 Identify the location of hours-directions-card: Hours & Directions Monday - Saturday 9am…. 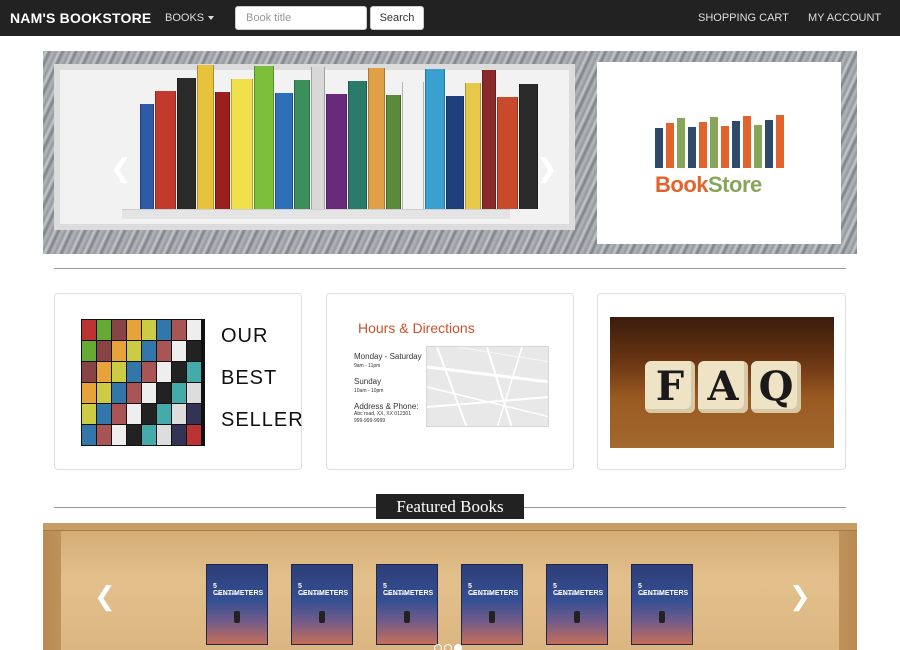
(450, 381).